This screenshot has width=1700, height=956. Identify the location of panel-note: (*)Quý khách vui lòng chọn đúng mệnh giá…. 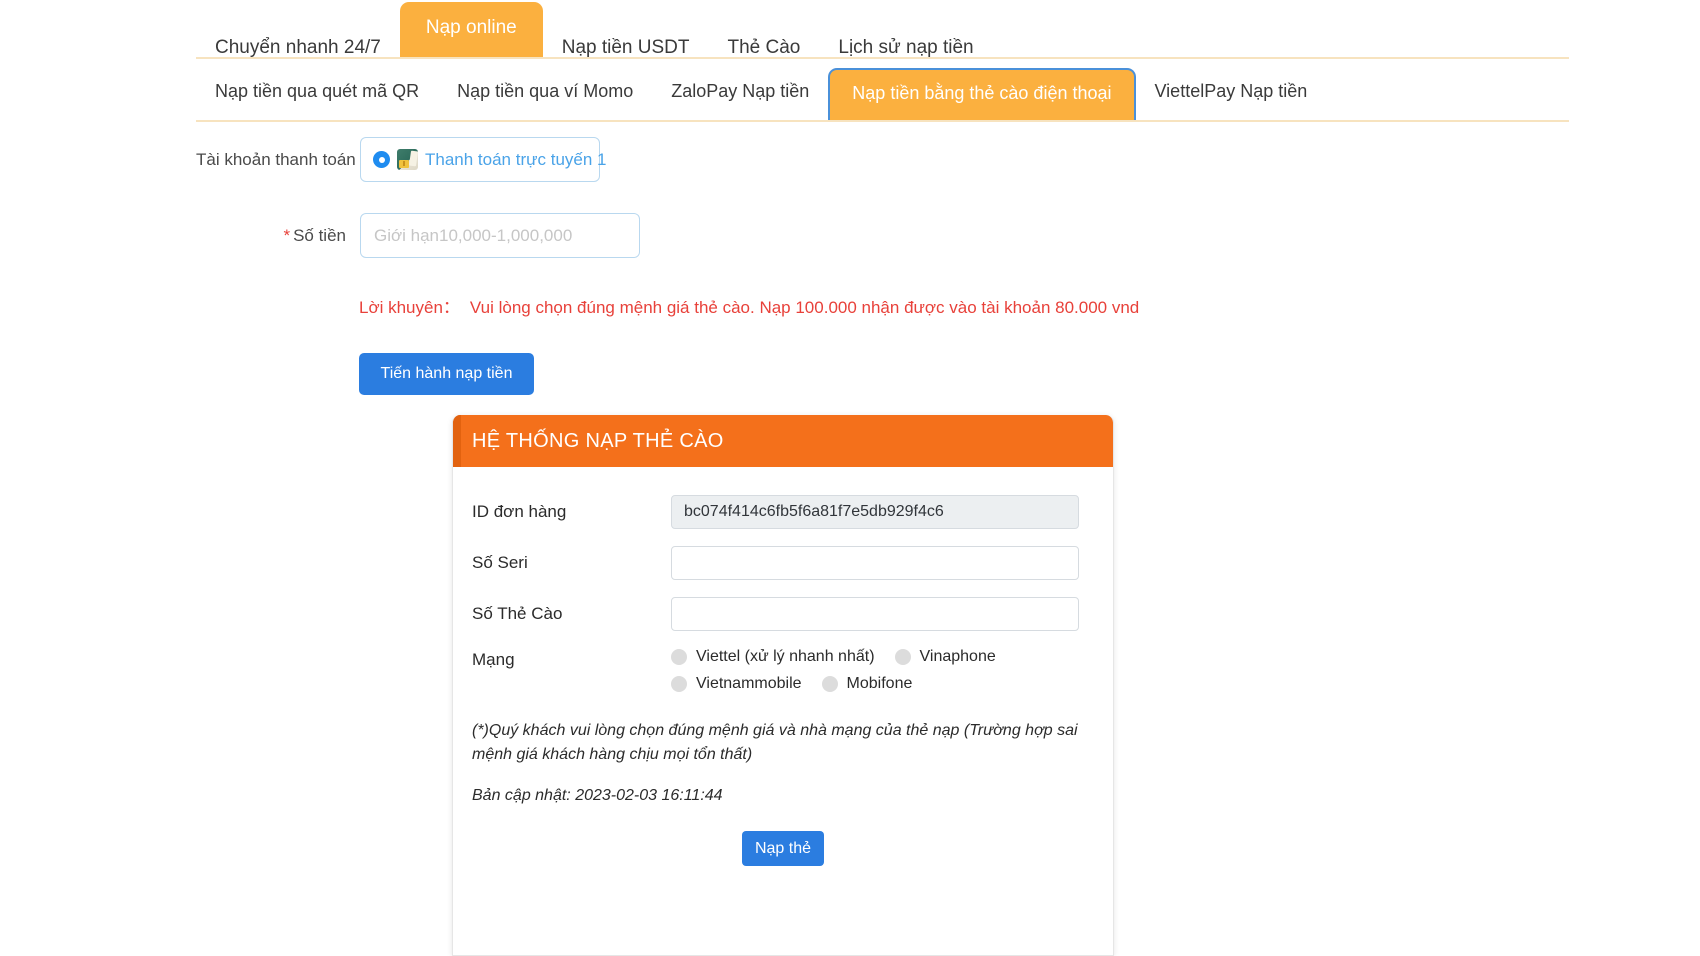
(775, 742).